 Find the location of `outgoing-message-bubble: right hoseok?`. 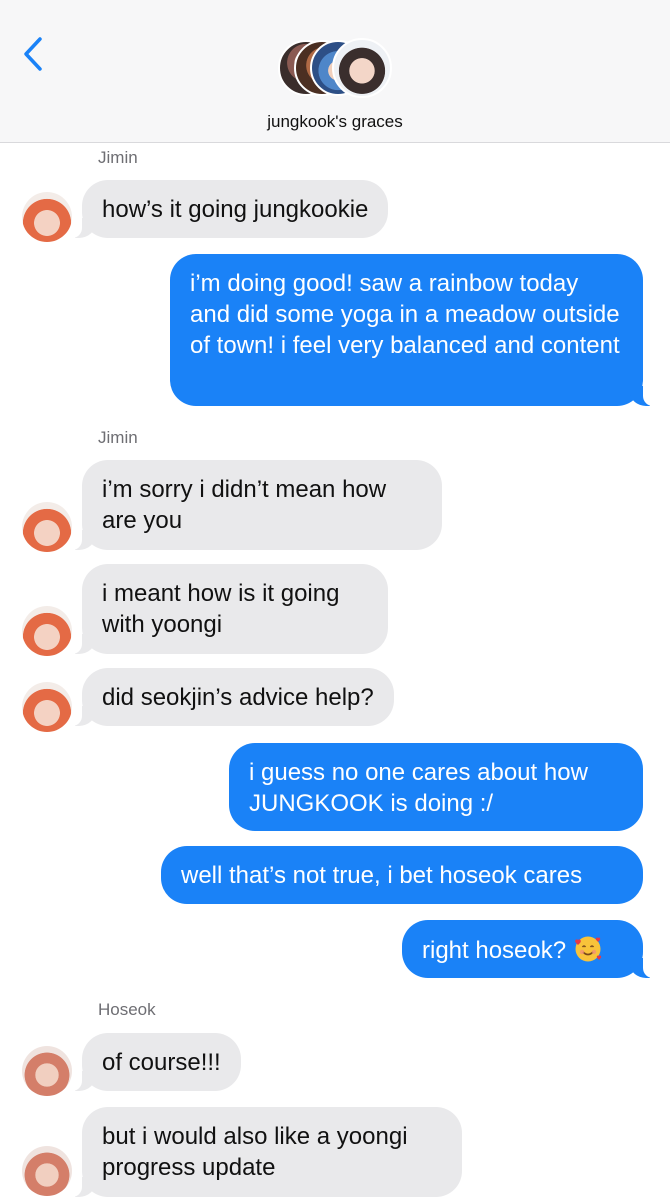

outgoing-message-bubble: right hoseok? is located at coordinates (527, 949).